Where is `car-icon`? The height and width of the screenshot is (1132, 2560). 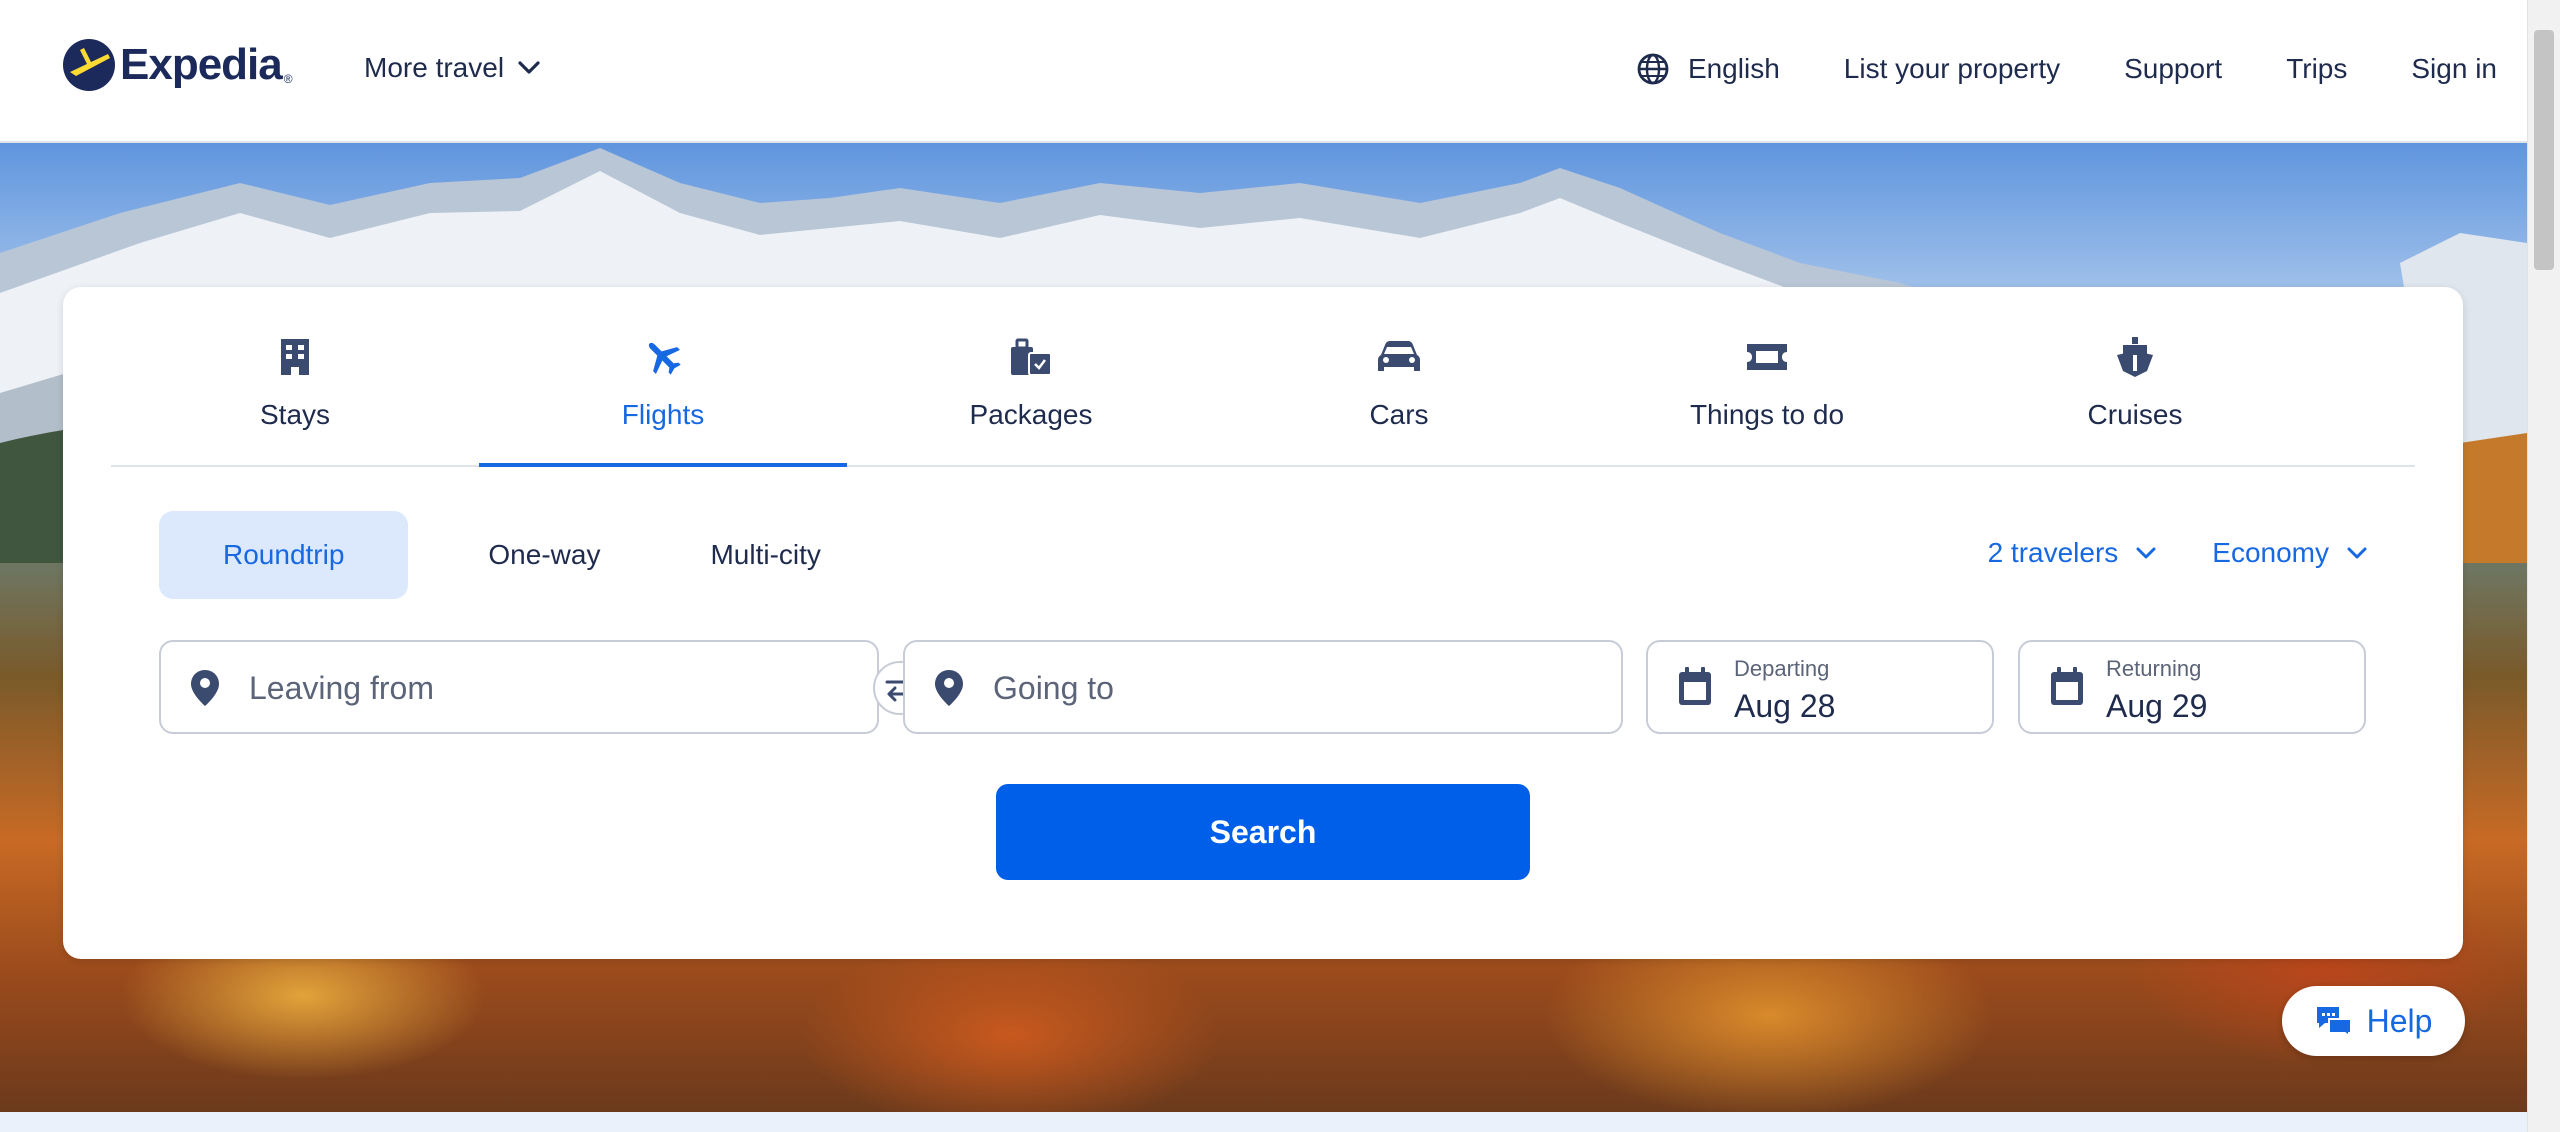
car-icon is located at coordinates (1399, 356).